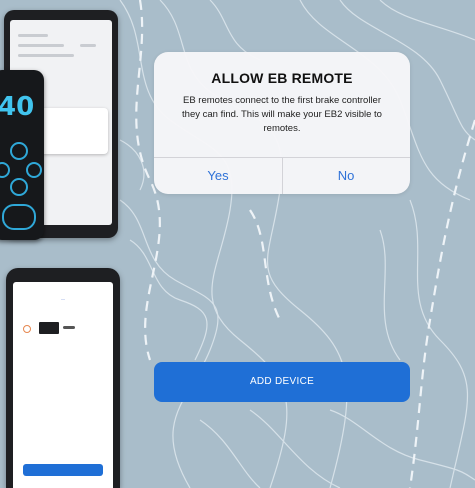 This screenshot has height=488, width=475. Describe the element at coordinates (282, 78) in the screenshot. I see `dialog-title: ALLOW EB REMOTE` at that location.